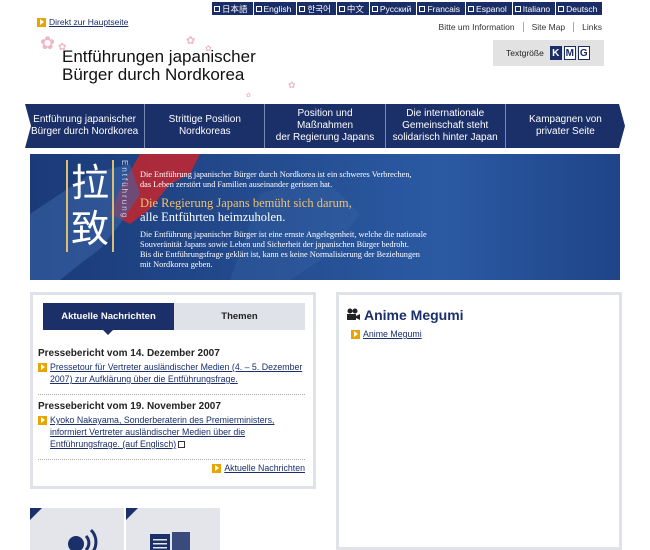  What do you see at coordinates (182, 445) in the screenshot?
I see `document-icon` at bounding box center [182, 445].